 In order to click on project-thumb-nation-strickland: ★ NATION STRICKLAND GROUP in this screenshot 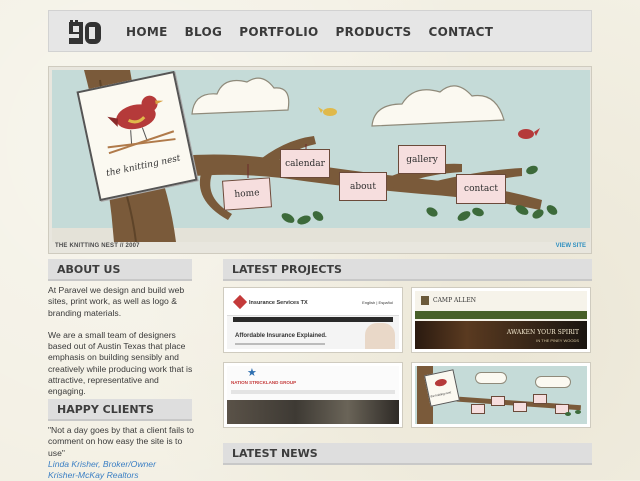, I will do `click(313, 395)`.